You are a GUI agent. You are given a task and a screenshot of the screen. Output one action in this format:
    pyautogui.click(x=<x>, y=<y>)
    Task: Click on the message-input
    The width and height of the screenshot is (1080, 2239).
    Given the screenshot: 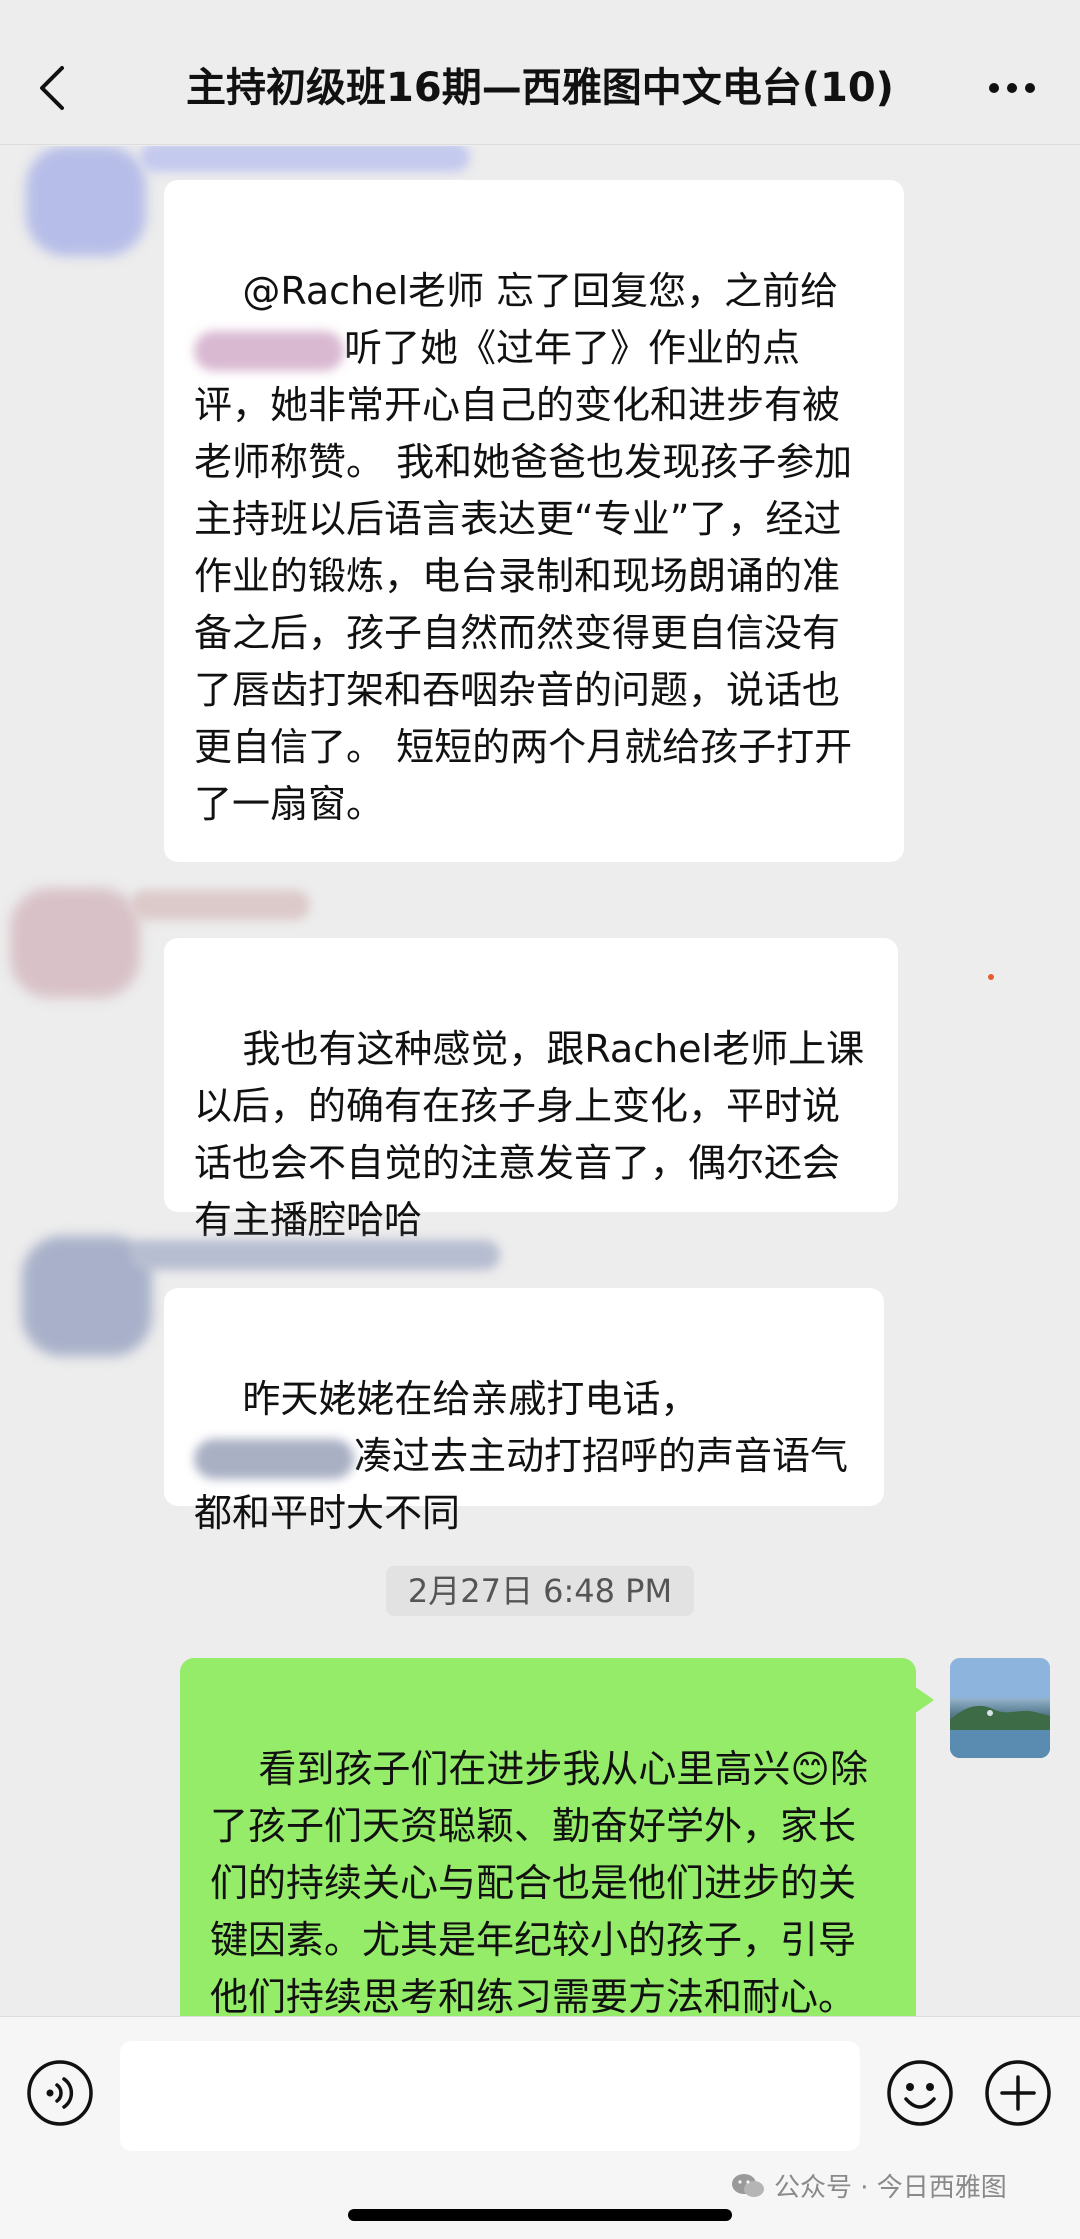 What is the action you would take?
    pyautogui.click(x=490, y=2096)
    